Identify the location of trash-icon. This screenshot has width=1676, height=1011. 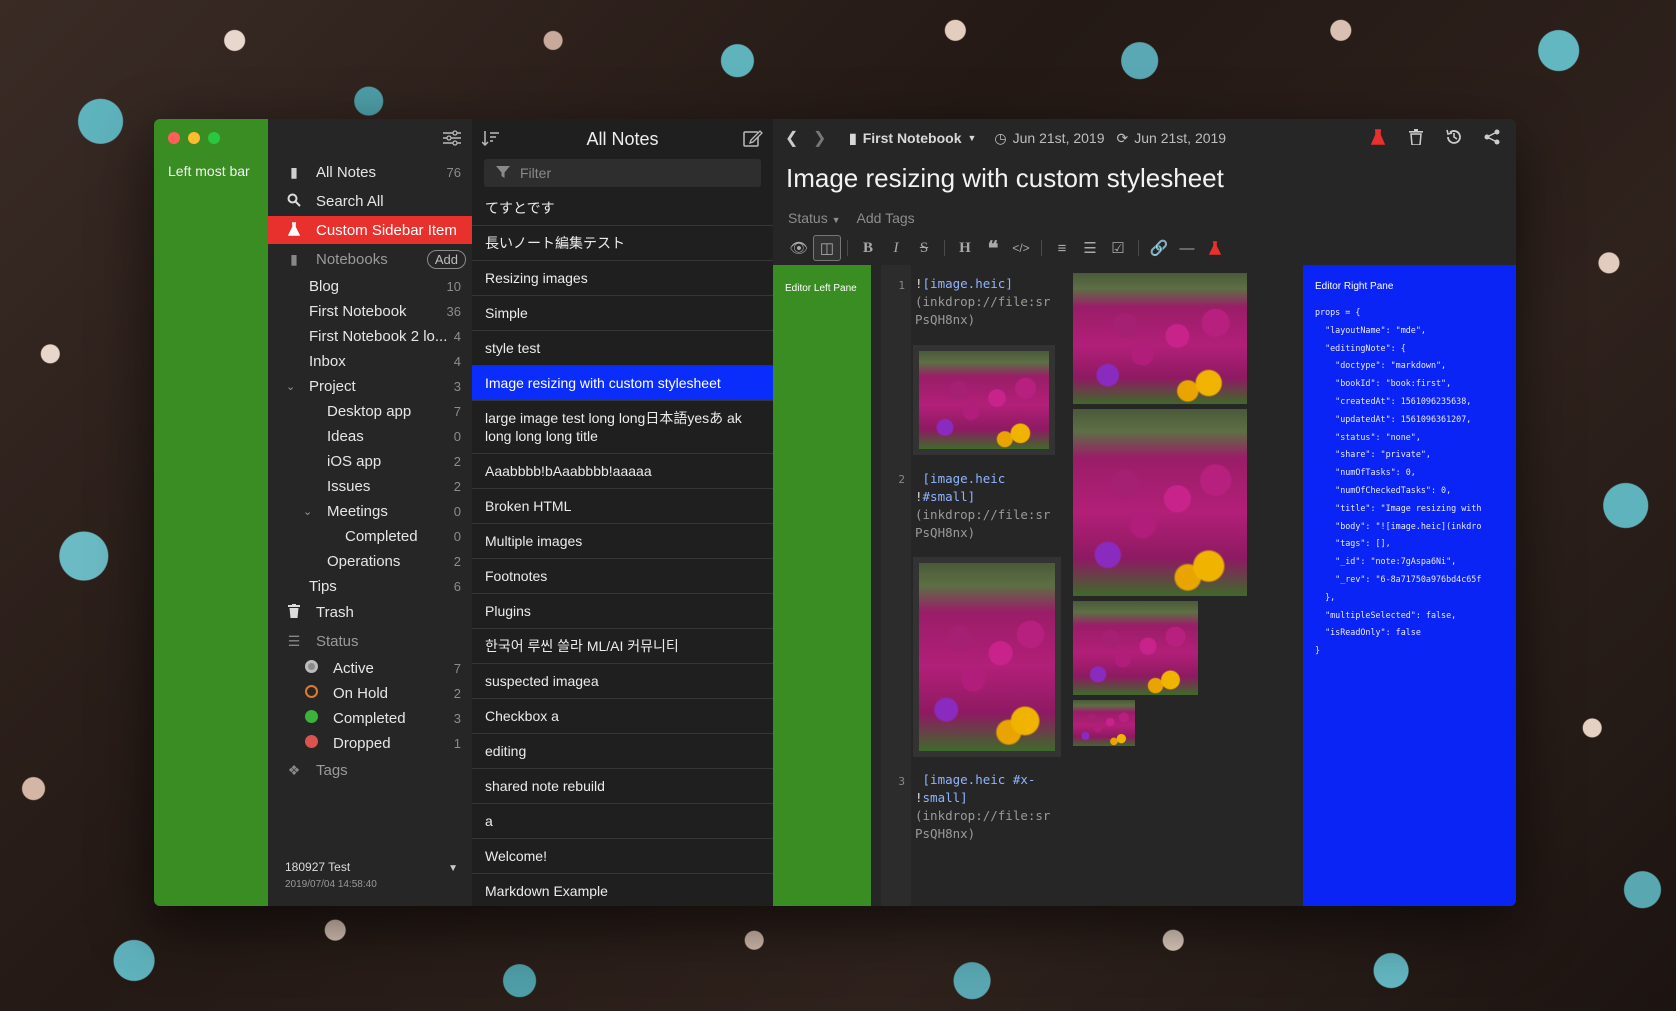
(1416, 137).